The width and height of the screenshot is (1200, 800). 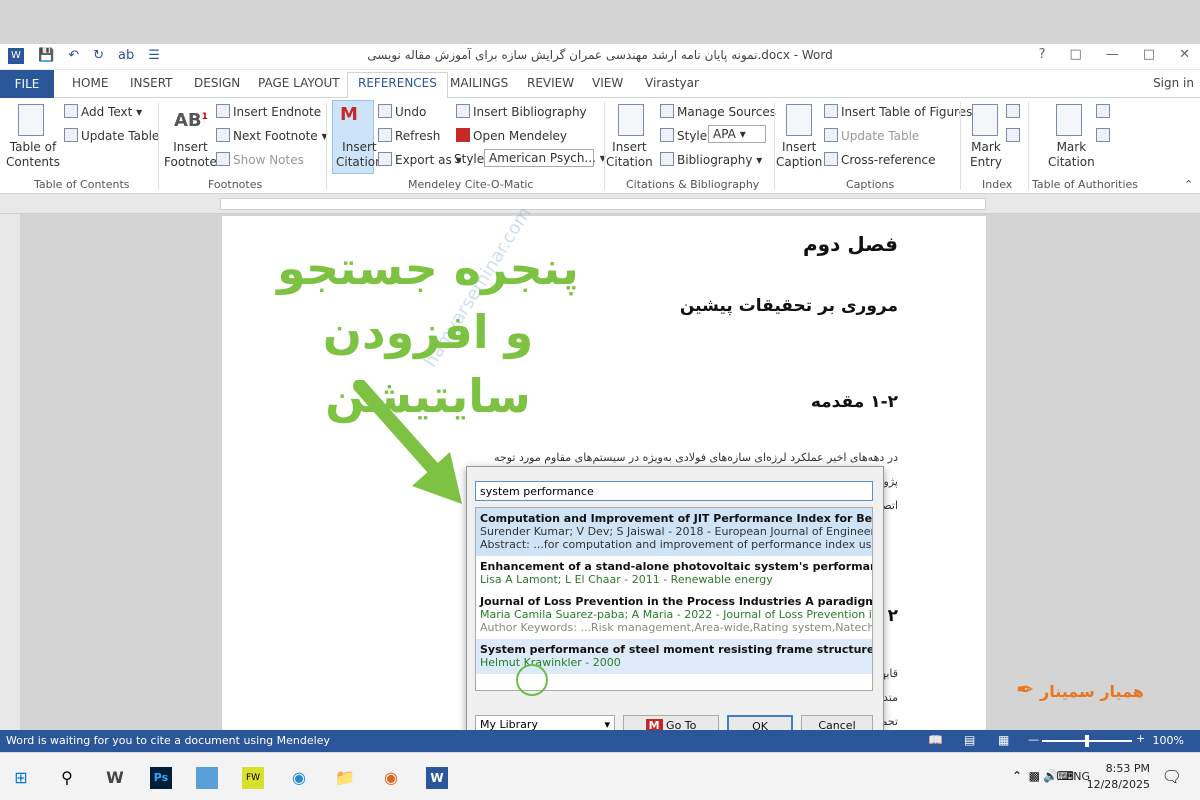 I want to click on citation-search-input, so click(x=674, y=491).